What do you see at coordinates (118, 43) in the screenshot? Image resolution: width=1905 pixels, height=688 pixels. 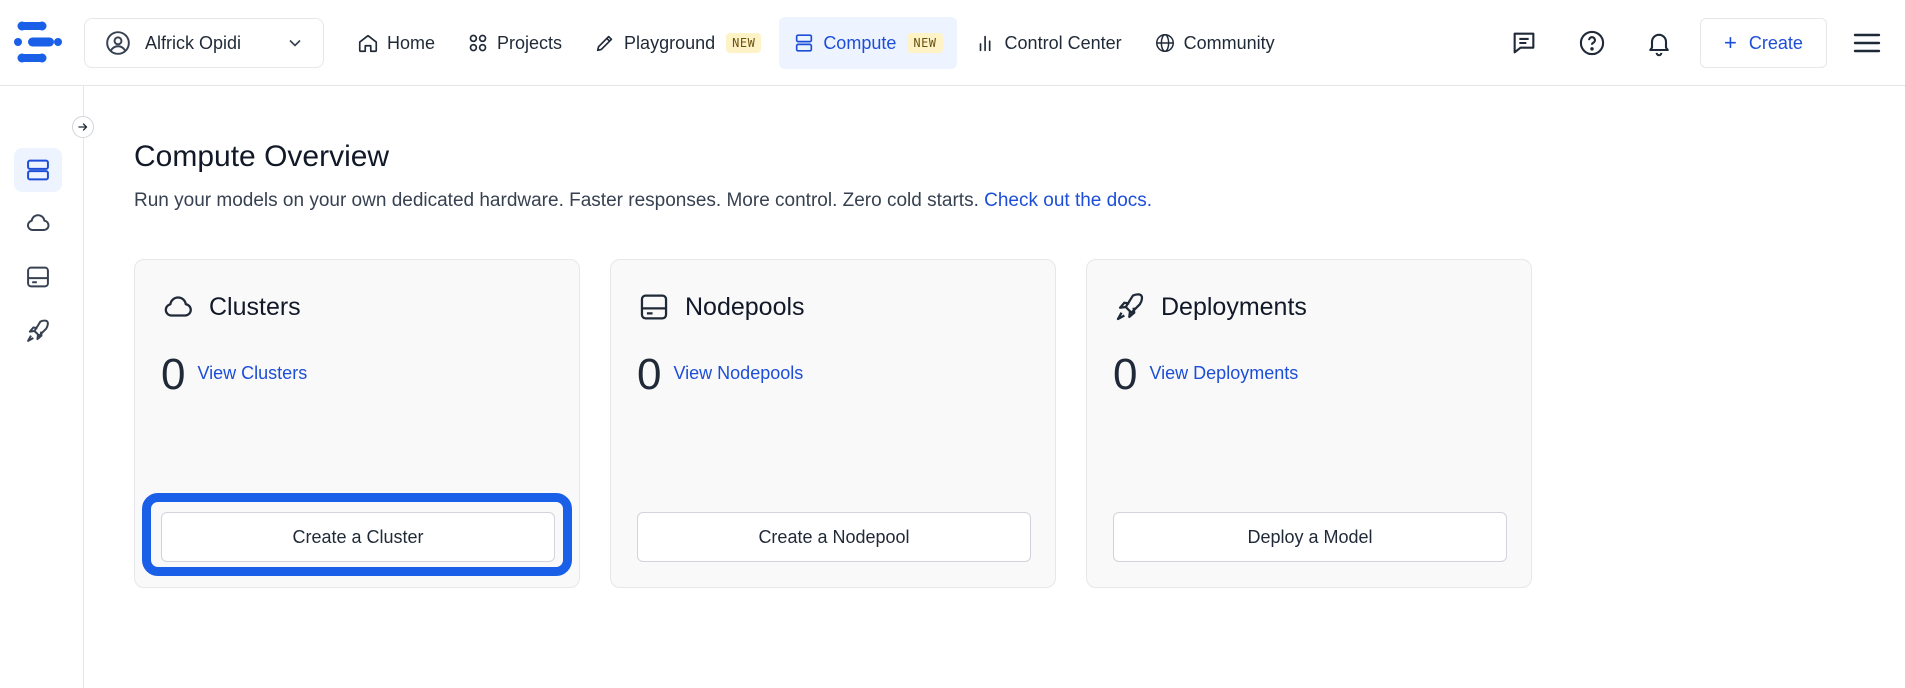 I see `user-avatar-icon` at bounding box center [118, 43].